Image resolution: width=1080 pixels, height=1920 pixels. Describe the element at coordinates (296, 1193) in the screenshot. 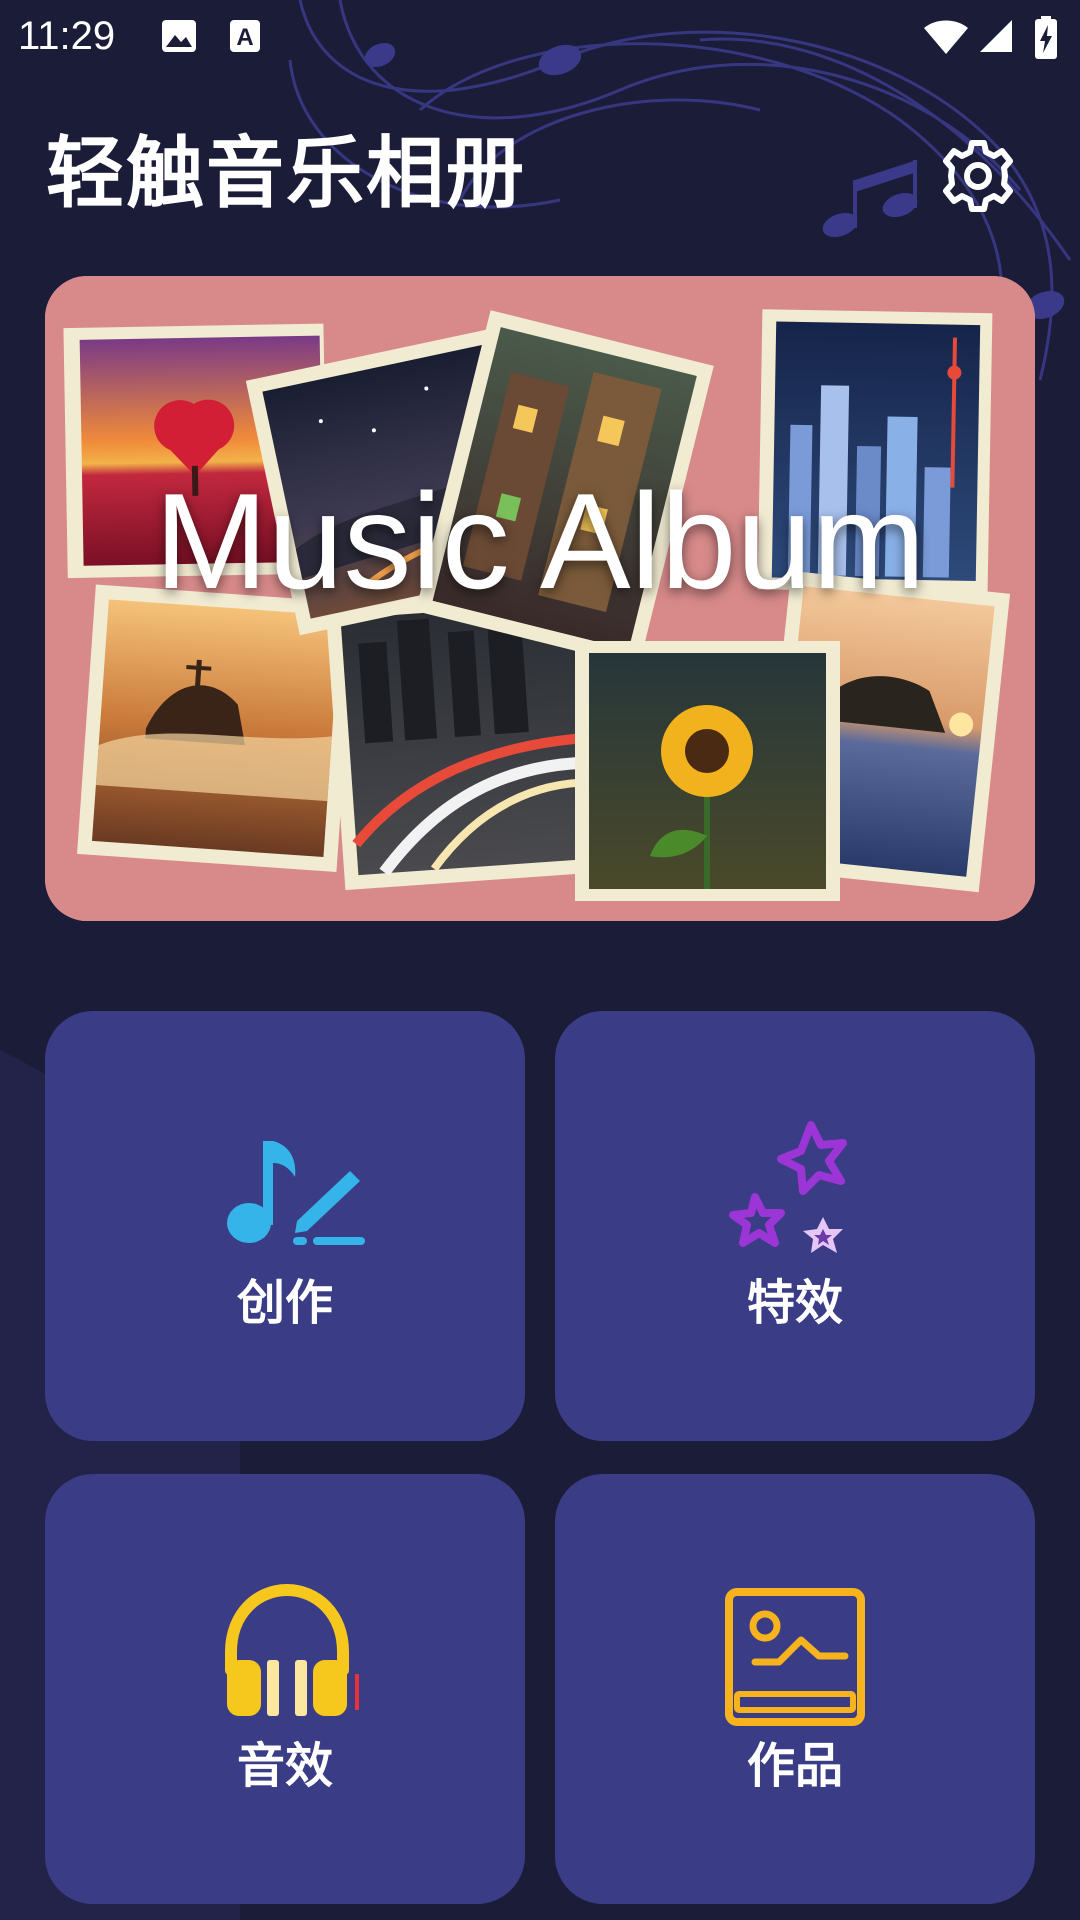

I see `music-note-pen-icon` at that location.